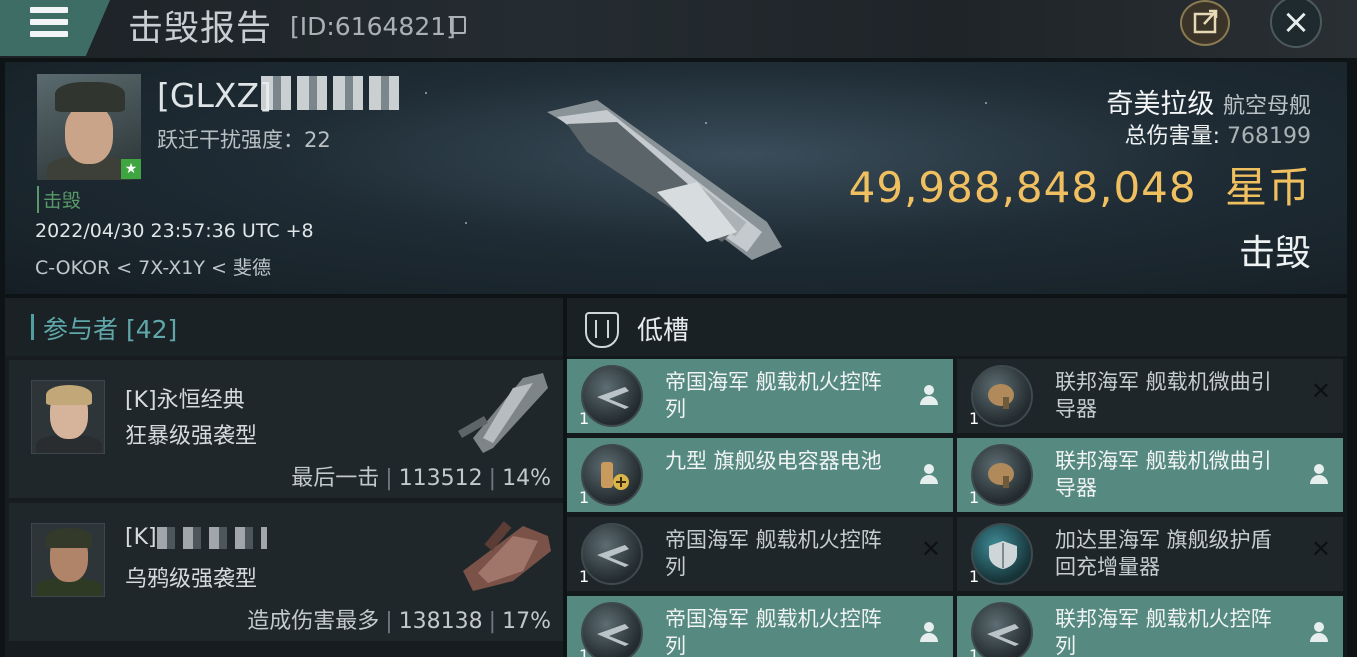 The height and width of the screenshot is (657, 1357). What do you see at coordinates (663, 331) in the screenshot?
I see `low-slots-title: 低槽` at bounding box center [663, 331].